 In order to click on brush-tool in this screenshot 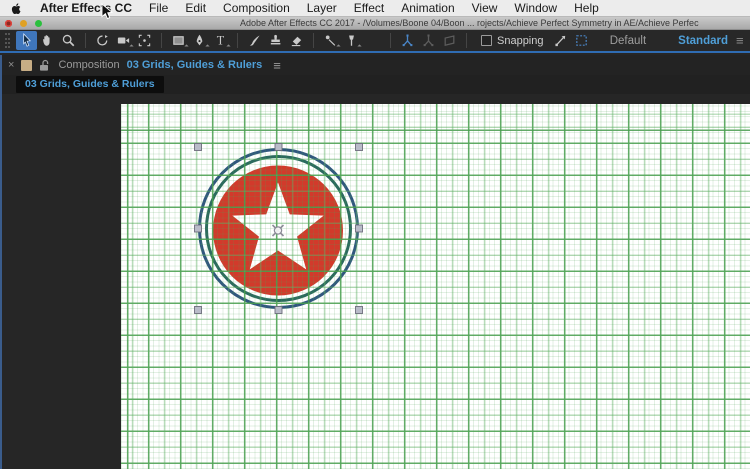, I will do `click(254, 40)`.